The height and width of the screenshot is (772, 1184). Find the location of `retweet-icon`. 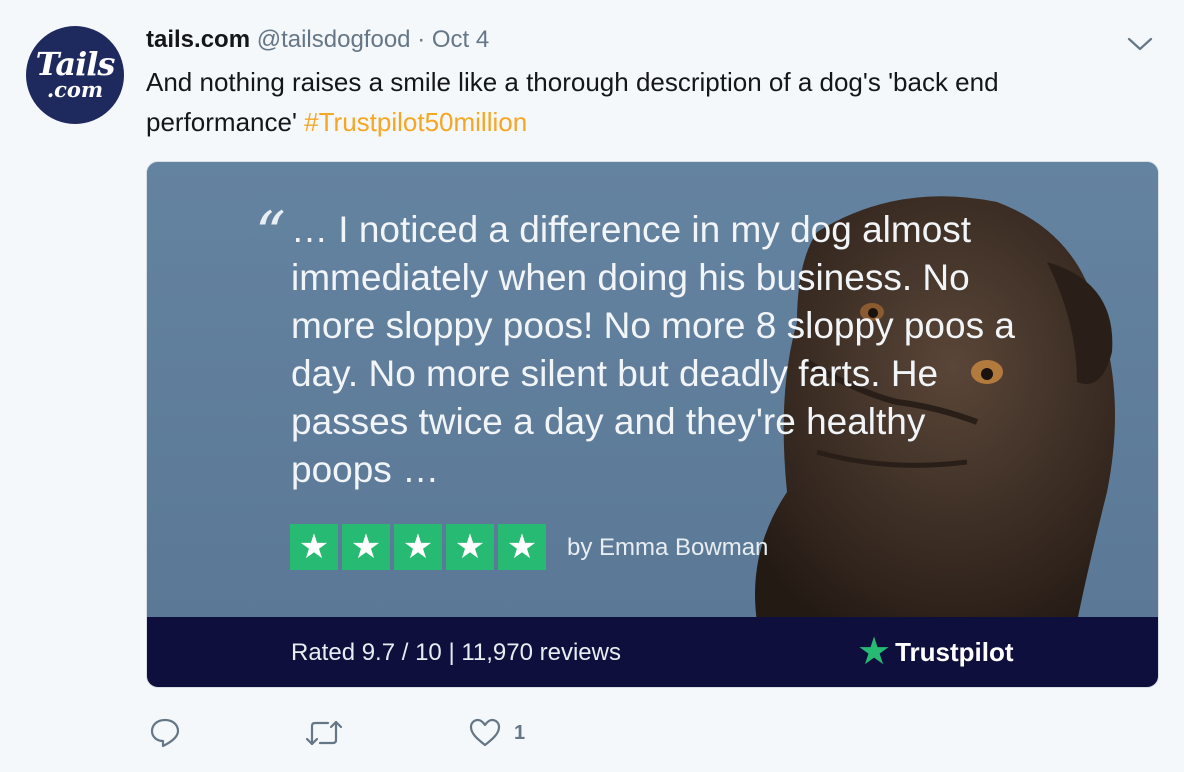

retweet-icon is located at coordinates (324, 733).